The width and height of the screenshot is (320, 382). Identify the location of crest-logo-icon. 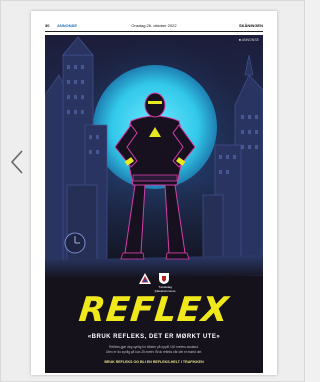
(164, 278).